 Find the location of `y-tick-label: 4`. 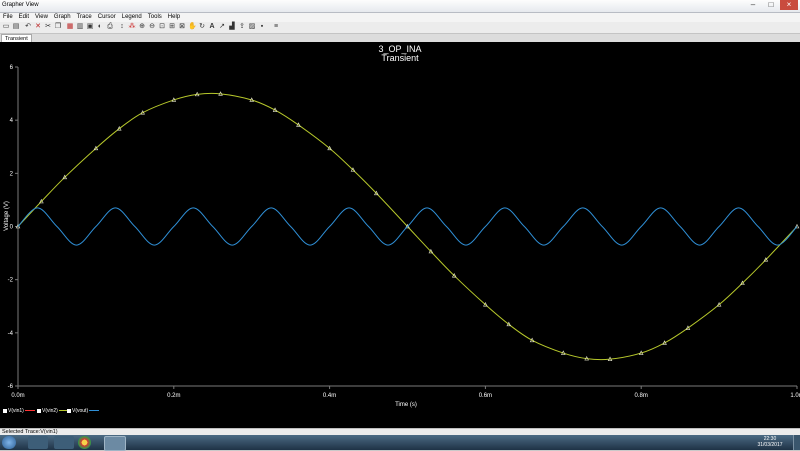

y-tick-label: 4 is located at coordinates (12, 121).